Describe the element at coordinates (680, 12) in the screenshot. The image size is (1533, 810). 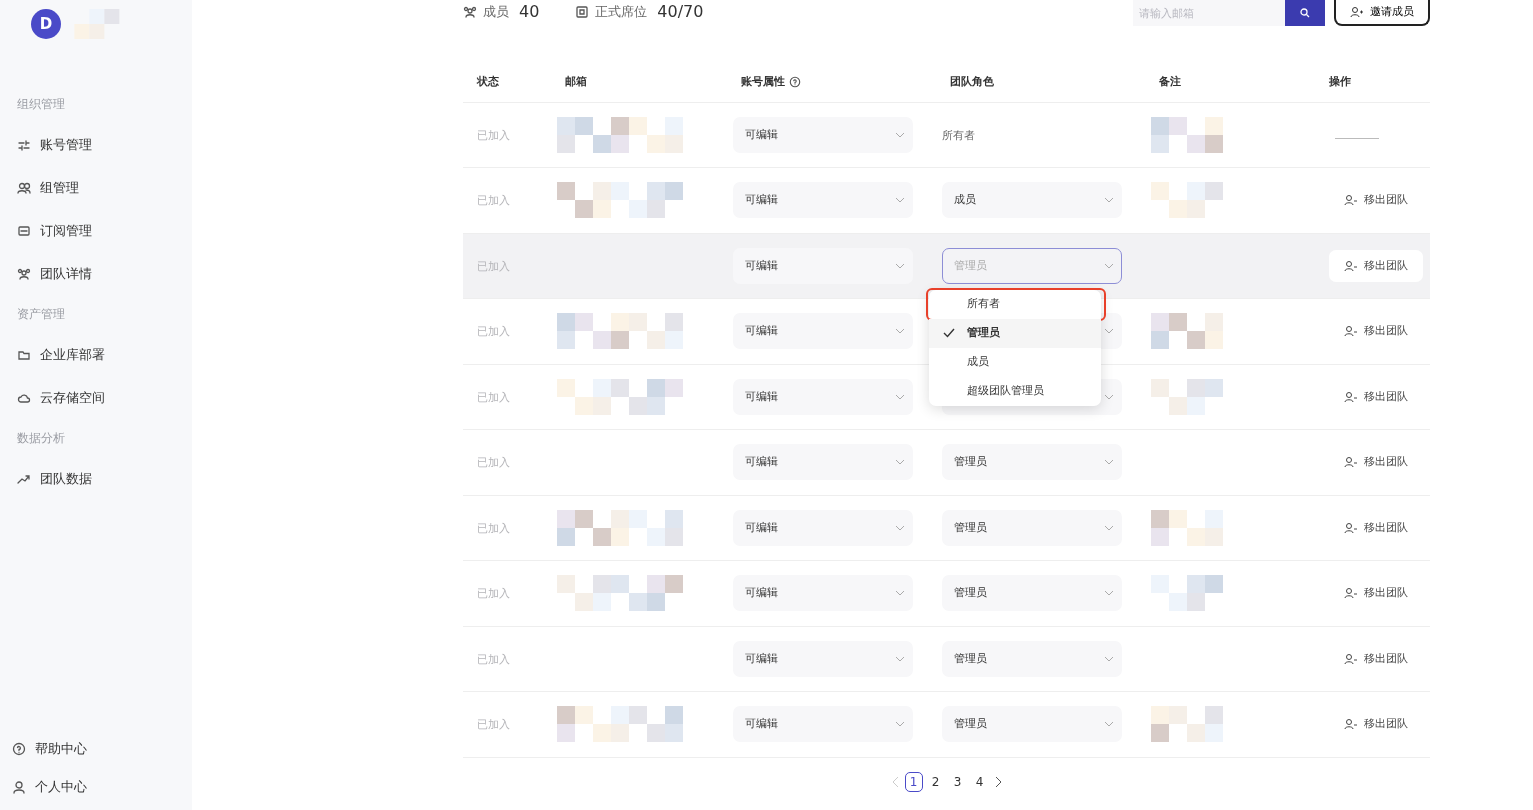
I see `stat-value: 40/70` at that location.